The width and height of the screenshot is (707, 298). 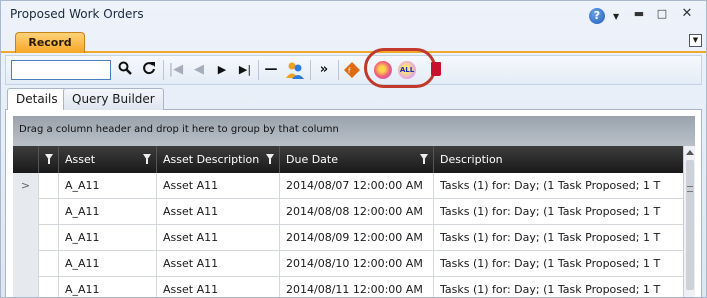 I want to click on search-input, so click(x=61, y=70).